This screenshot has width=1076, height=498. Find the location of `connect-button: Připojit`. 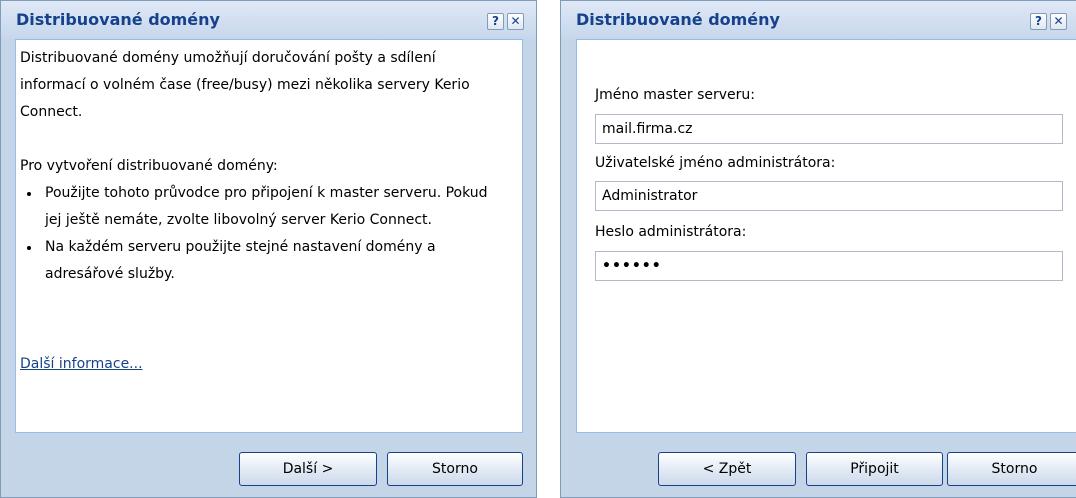

connect-button: Připojit is located at coordinates (874, 469).